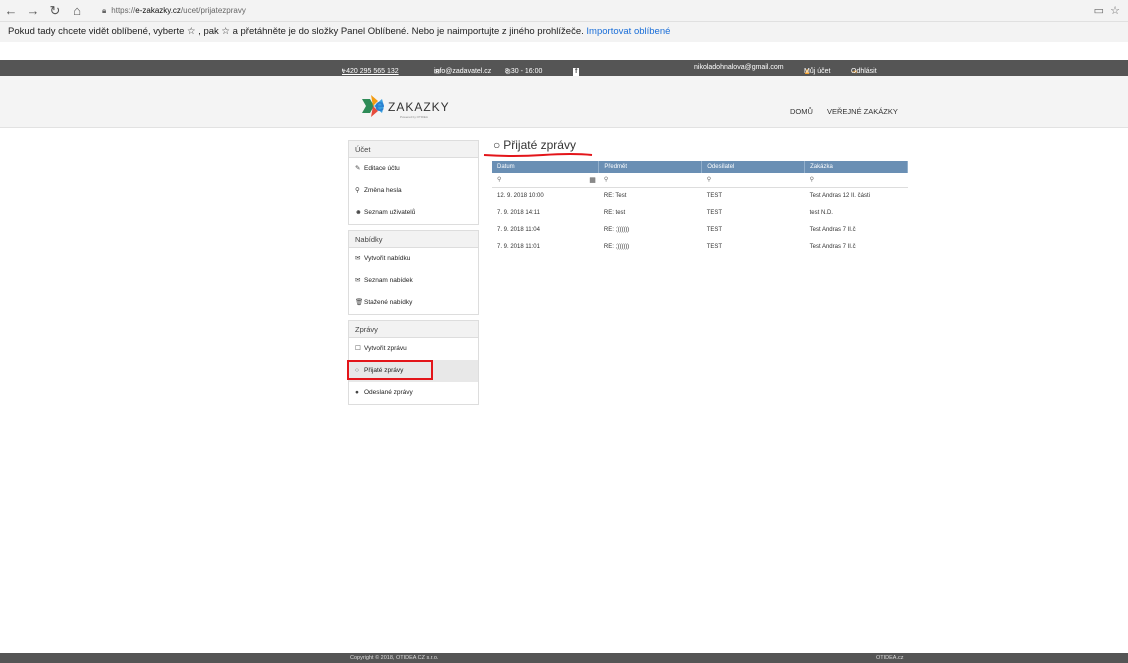  Describe the element at coordinates (33, 10) in the screenshot. I see `forward-icon: →` at that location.